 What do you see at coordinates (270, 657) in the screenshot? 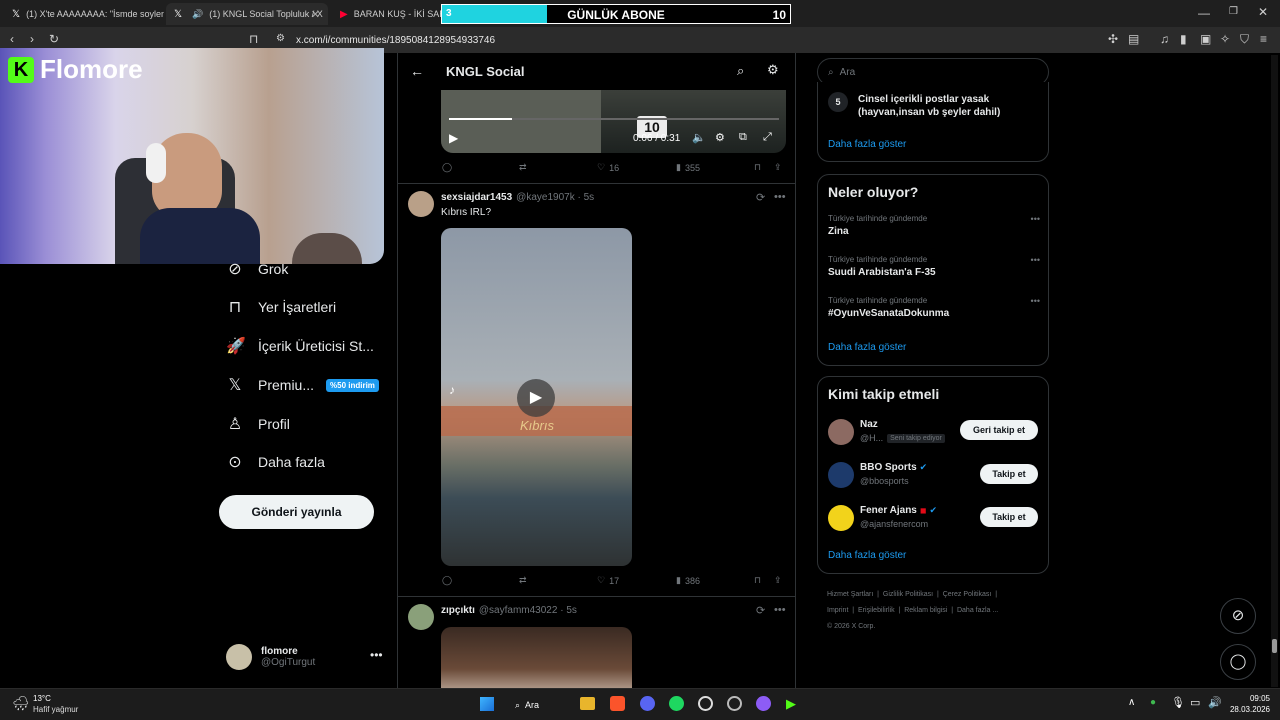
I see `account-switcher: flomore @OgiTurgut` at bounding box center [270, 657].